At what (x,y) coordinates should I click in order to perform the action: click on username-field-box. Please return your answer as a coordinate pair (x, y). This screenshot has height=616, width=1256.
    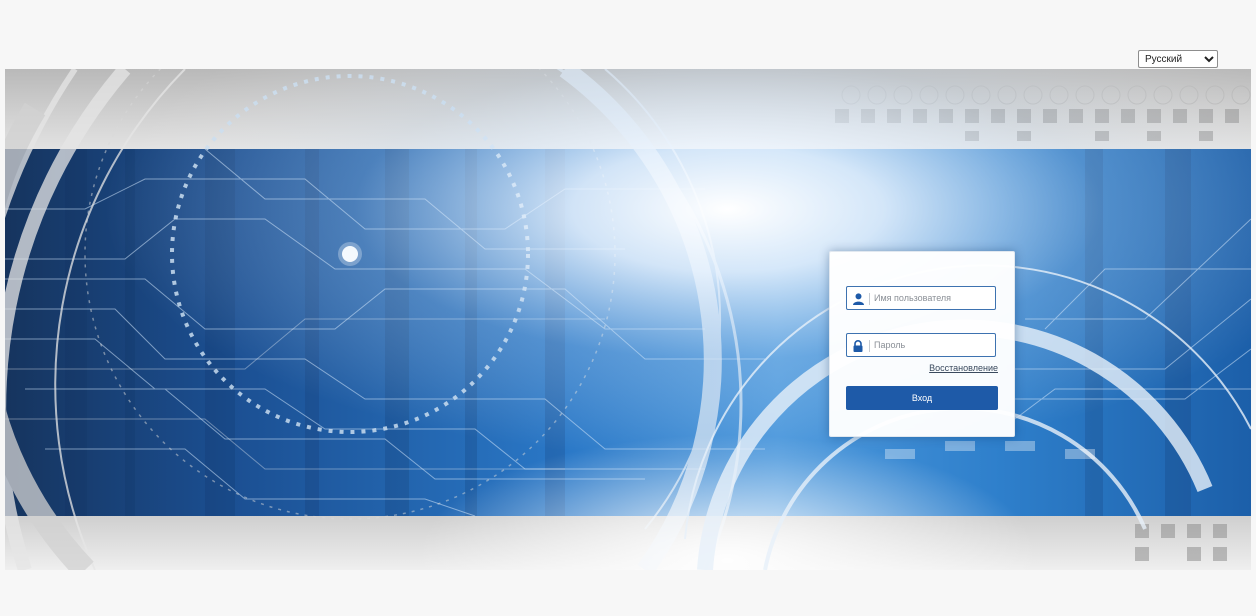
    Looking at the image, I should click on (921, 298).